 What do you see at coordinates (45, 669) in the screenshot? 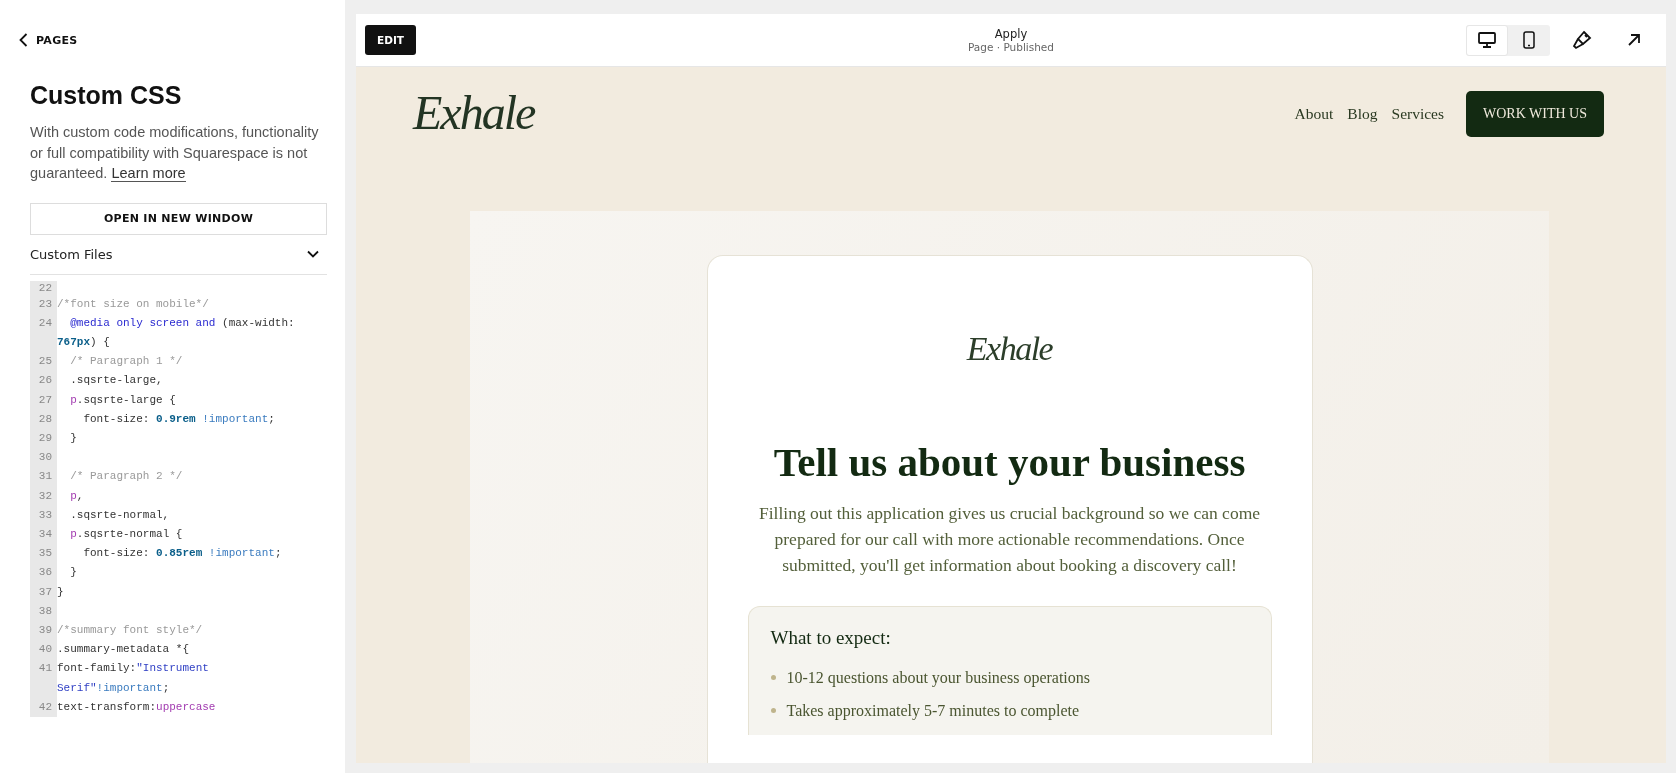
I see `line-number: 41` at bounding box center [45, 669].